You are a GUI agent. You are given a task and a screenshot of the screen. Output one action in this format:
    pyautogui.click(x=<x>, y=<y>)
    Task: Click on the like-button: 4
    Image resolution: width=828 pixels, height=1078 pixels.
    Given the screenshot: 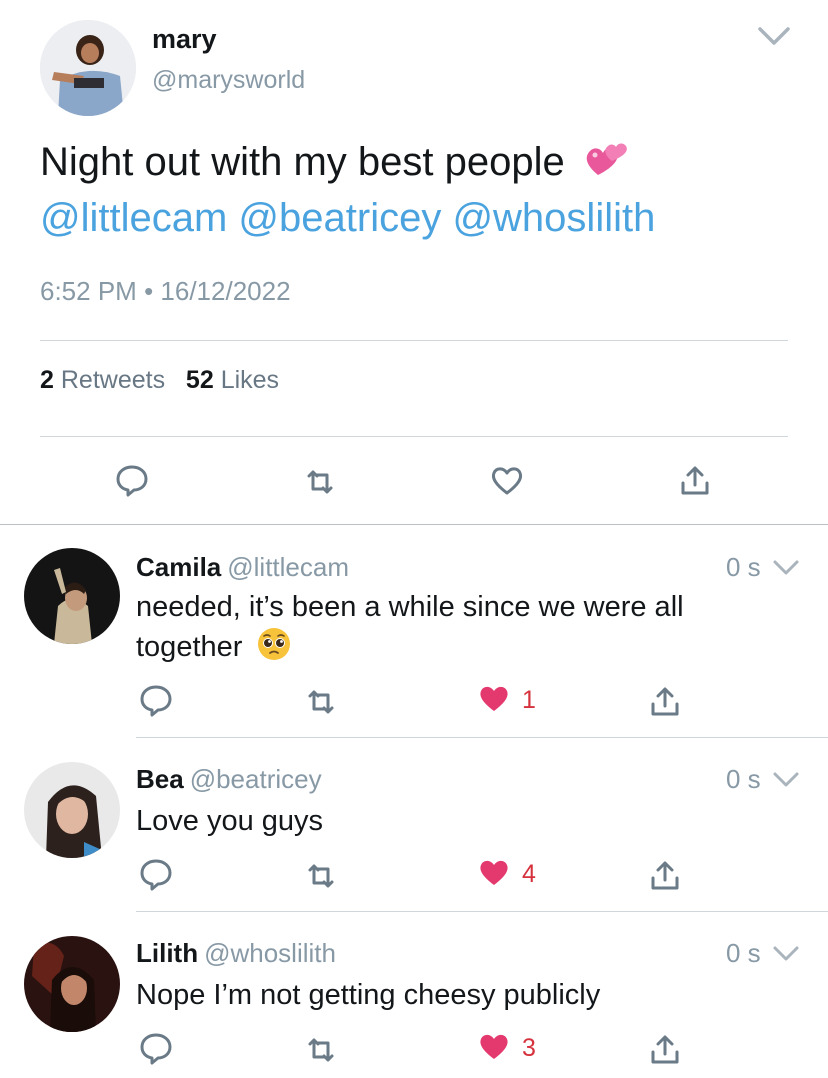 What is the action you would take?
    pyautogui.click(x=506, y=874)
    